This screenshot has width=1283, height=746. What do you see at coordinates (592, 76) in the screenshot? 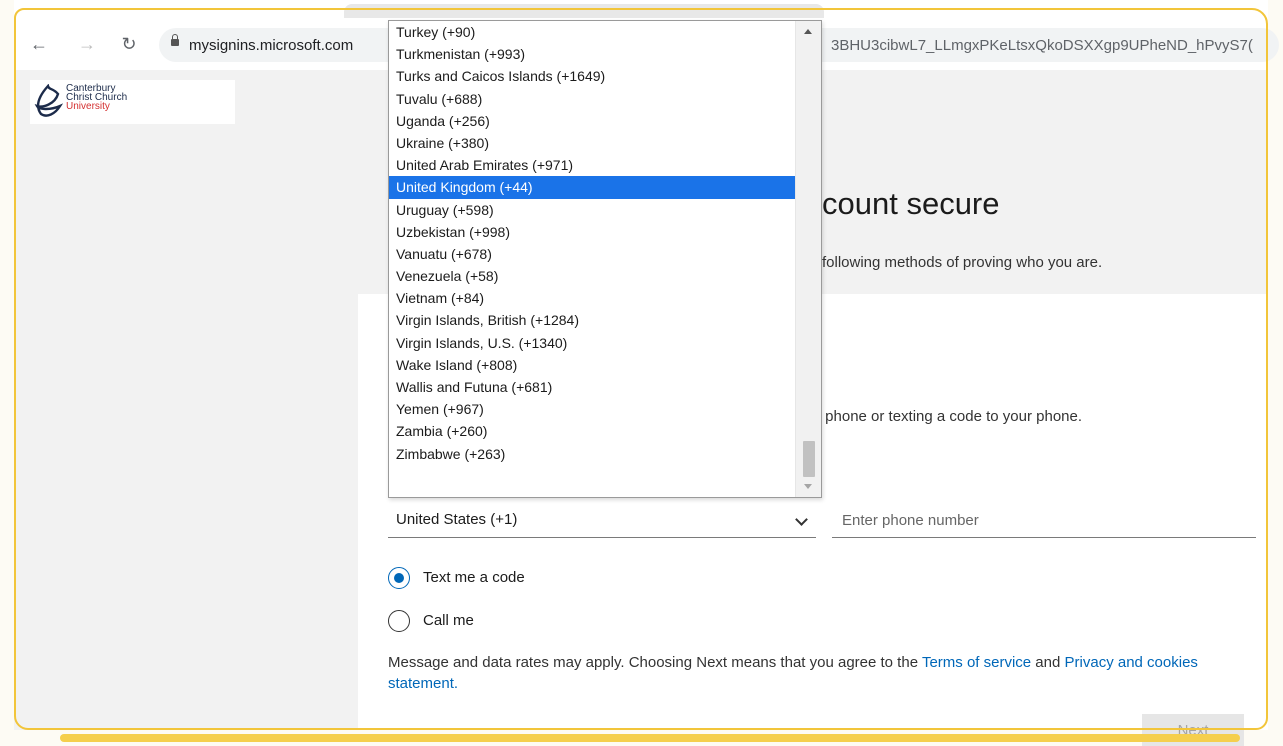
I see `country-option: Turks and Caicos Islands (+1649)` at bounding box center [592, 76].